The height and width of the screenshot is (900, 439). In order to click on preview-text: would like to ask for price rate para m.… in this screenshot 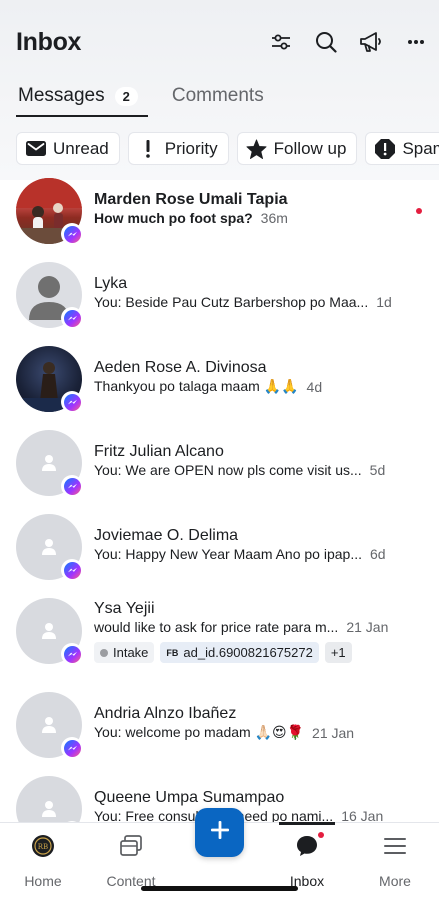, I will do `click(216, 627)`.